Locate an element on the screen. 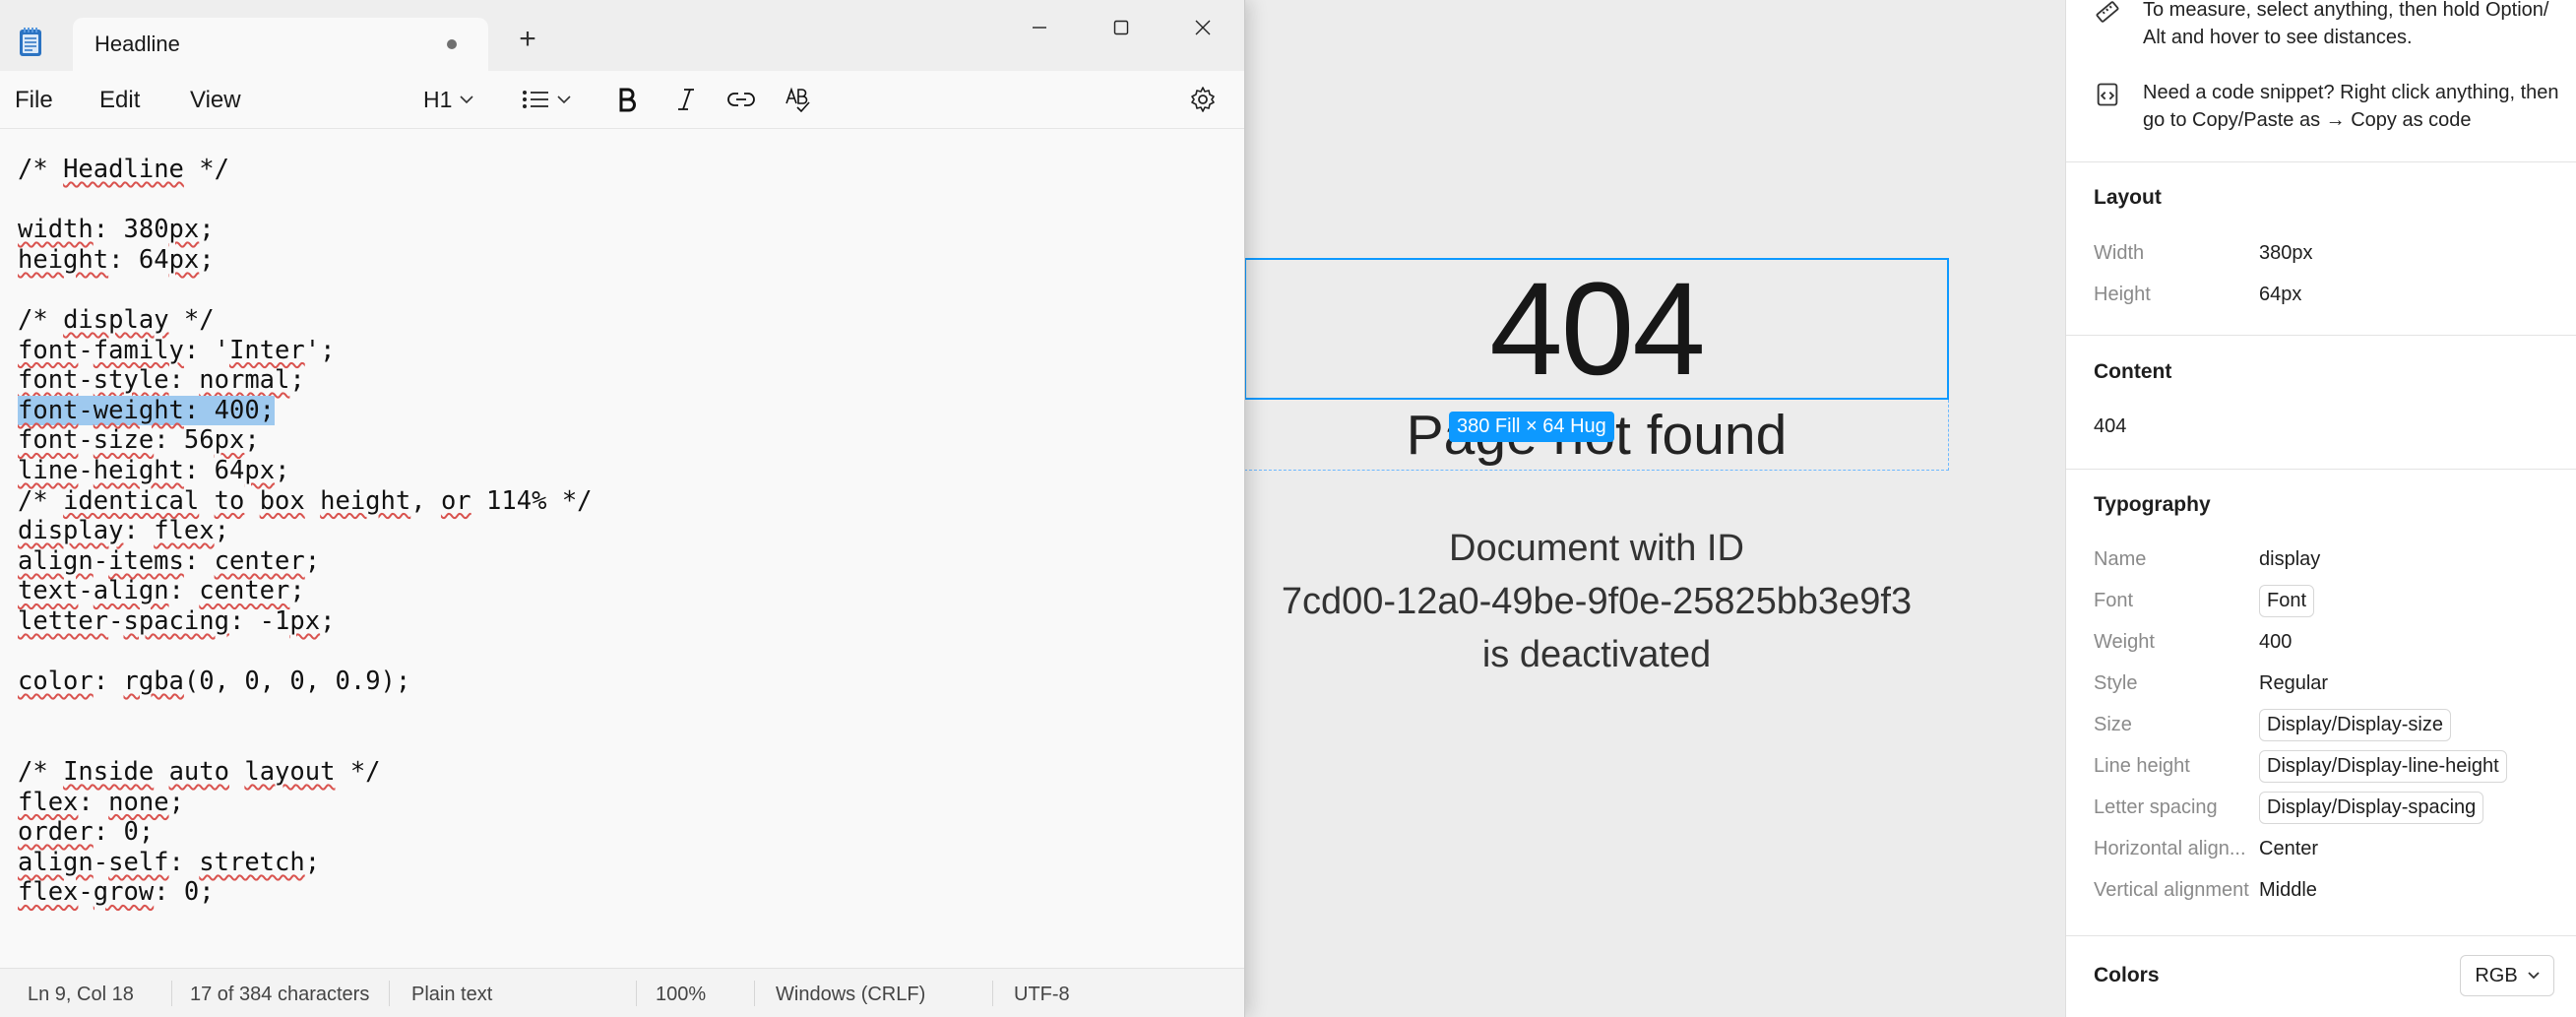 The width and height of the screenshot is (2576, 1017). notepad-app-icon is located at coordinates (31, 42).